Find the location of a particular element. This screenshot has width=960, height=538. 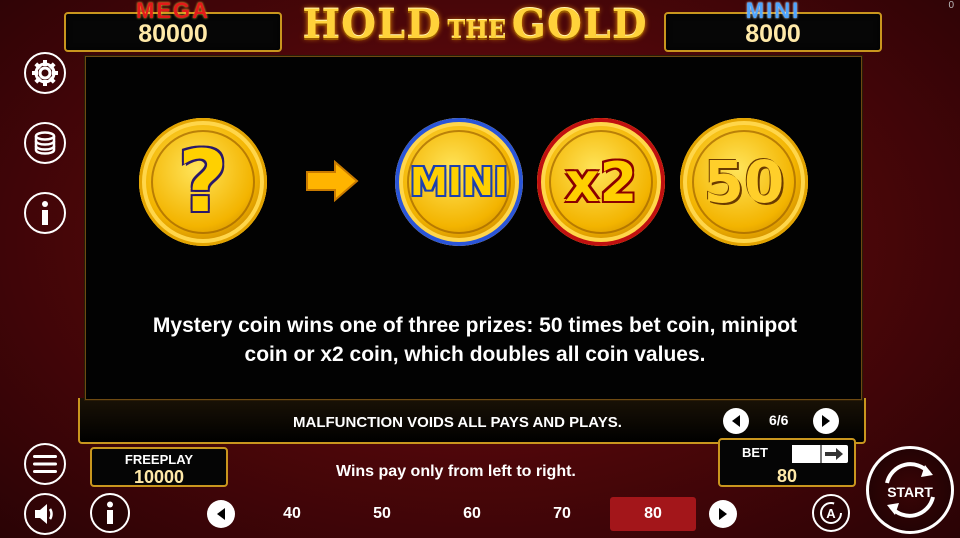

start-button: START is located at coordinates (910, 490).